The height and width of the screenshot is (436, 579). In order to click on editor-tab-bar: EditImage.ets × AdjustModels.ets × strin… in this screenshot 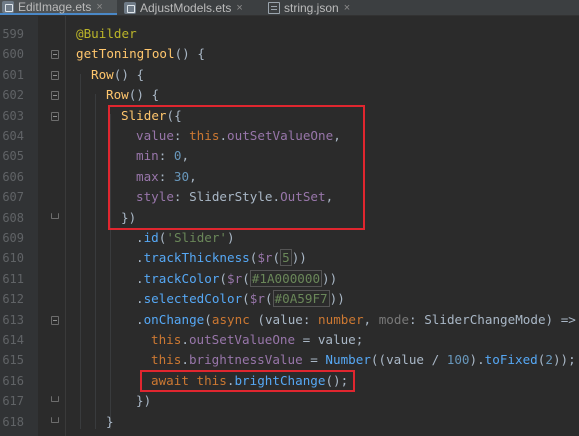, I will do `click(289, 8)`.